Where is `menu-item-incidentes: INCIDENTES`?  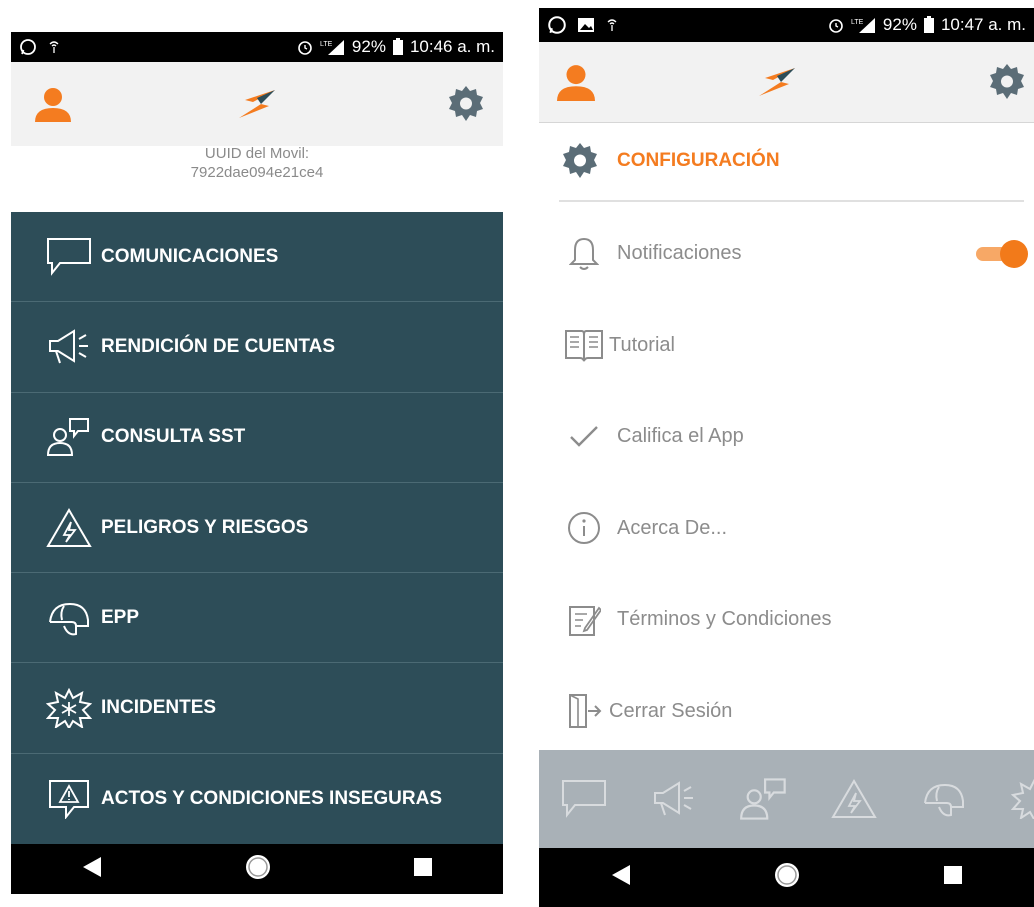 menu-item-incidentes: INCIDENTES is located at coordinates (257, 708).